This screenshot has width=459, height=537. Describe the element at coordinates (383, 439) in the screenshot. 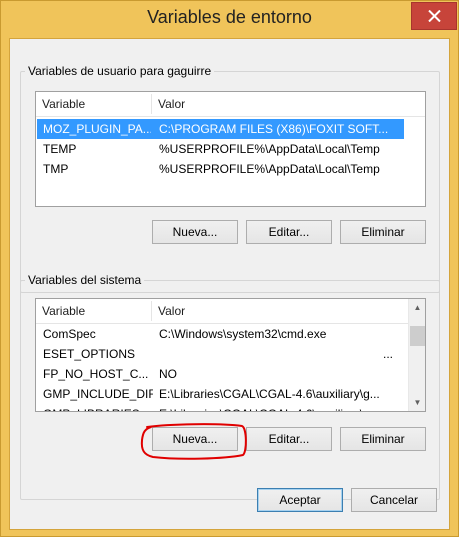

I see `system-delete-button: Eliminar` at that location.